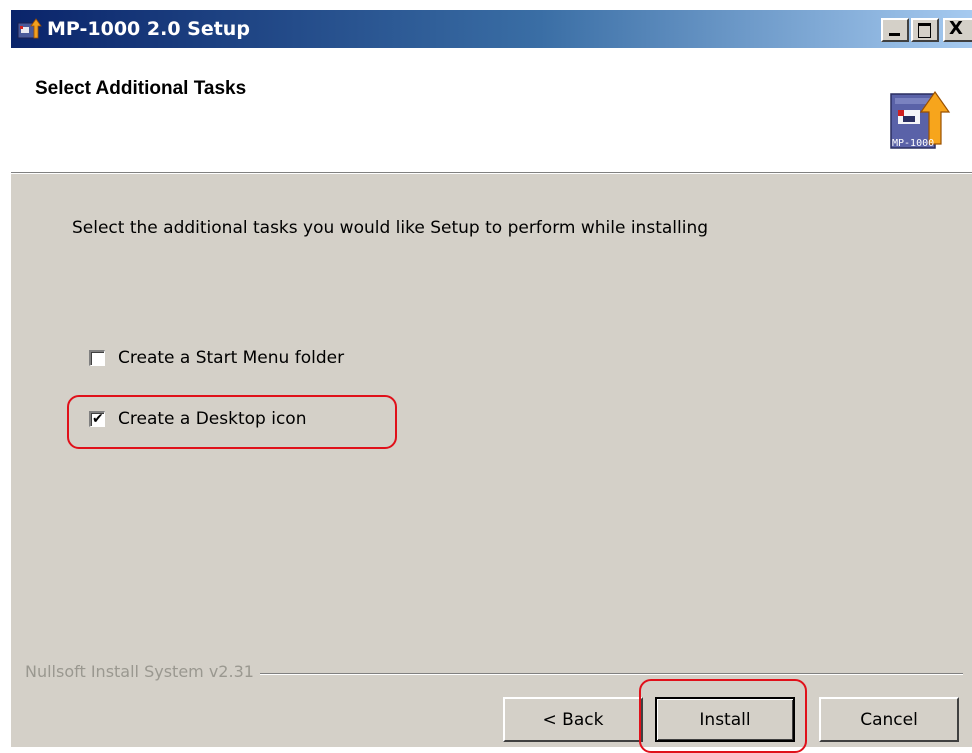 This screenshot has height=753, width=972. Describe the element at coordinates (141, 88) in the screenshot. I see `page-title: Select Additional Tasks` at that location.